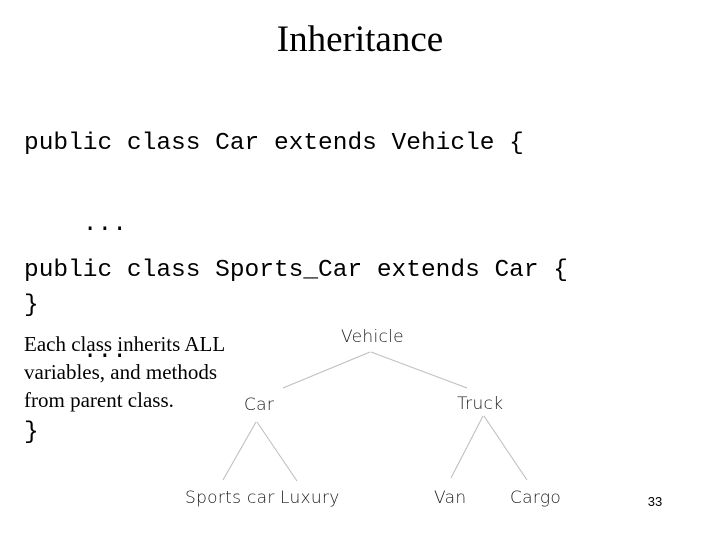 The height and width of the screenshot is (540, 720). What do you see at coordinates (655, 501) in the screenshot?
I see `page-number: 33` at bounding box center [655, 501].